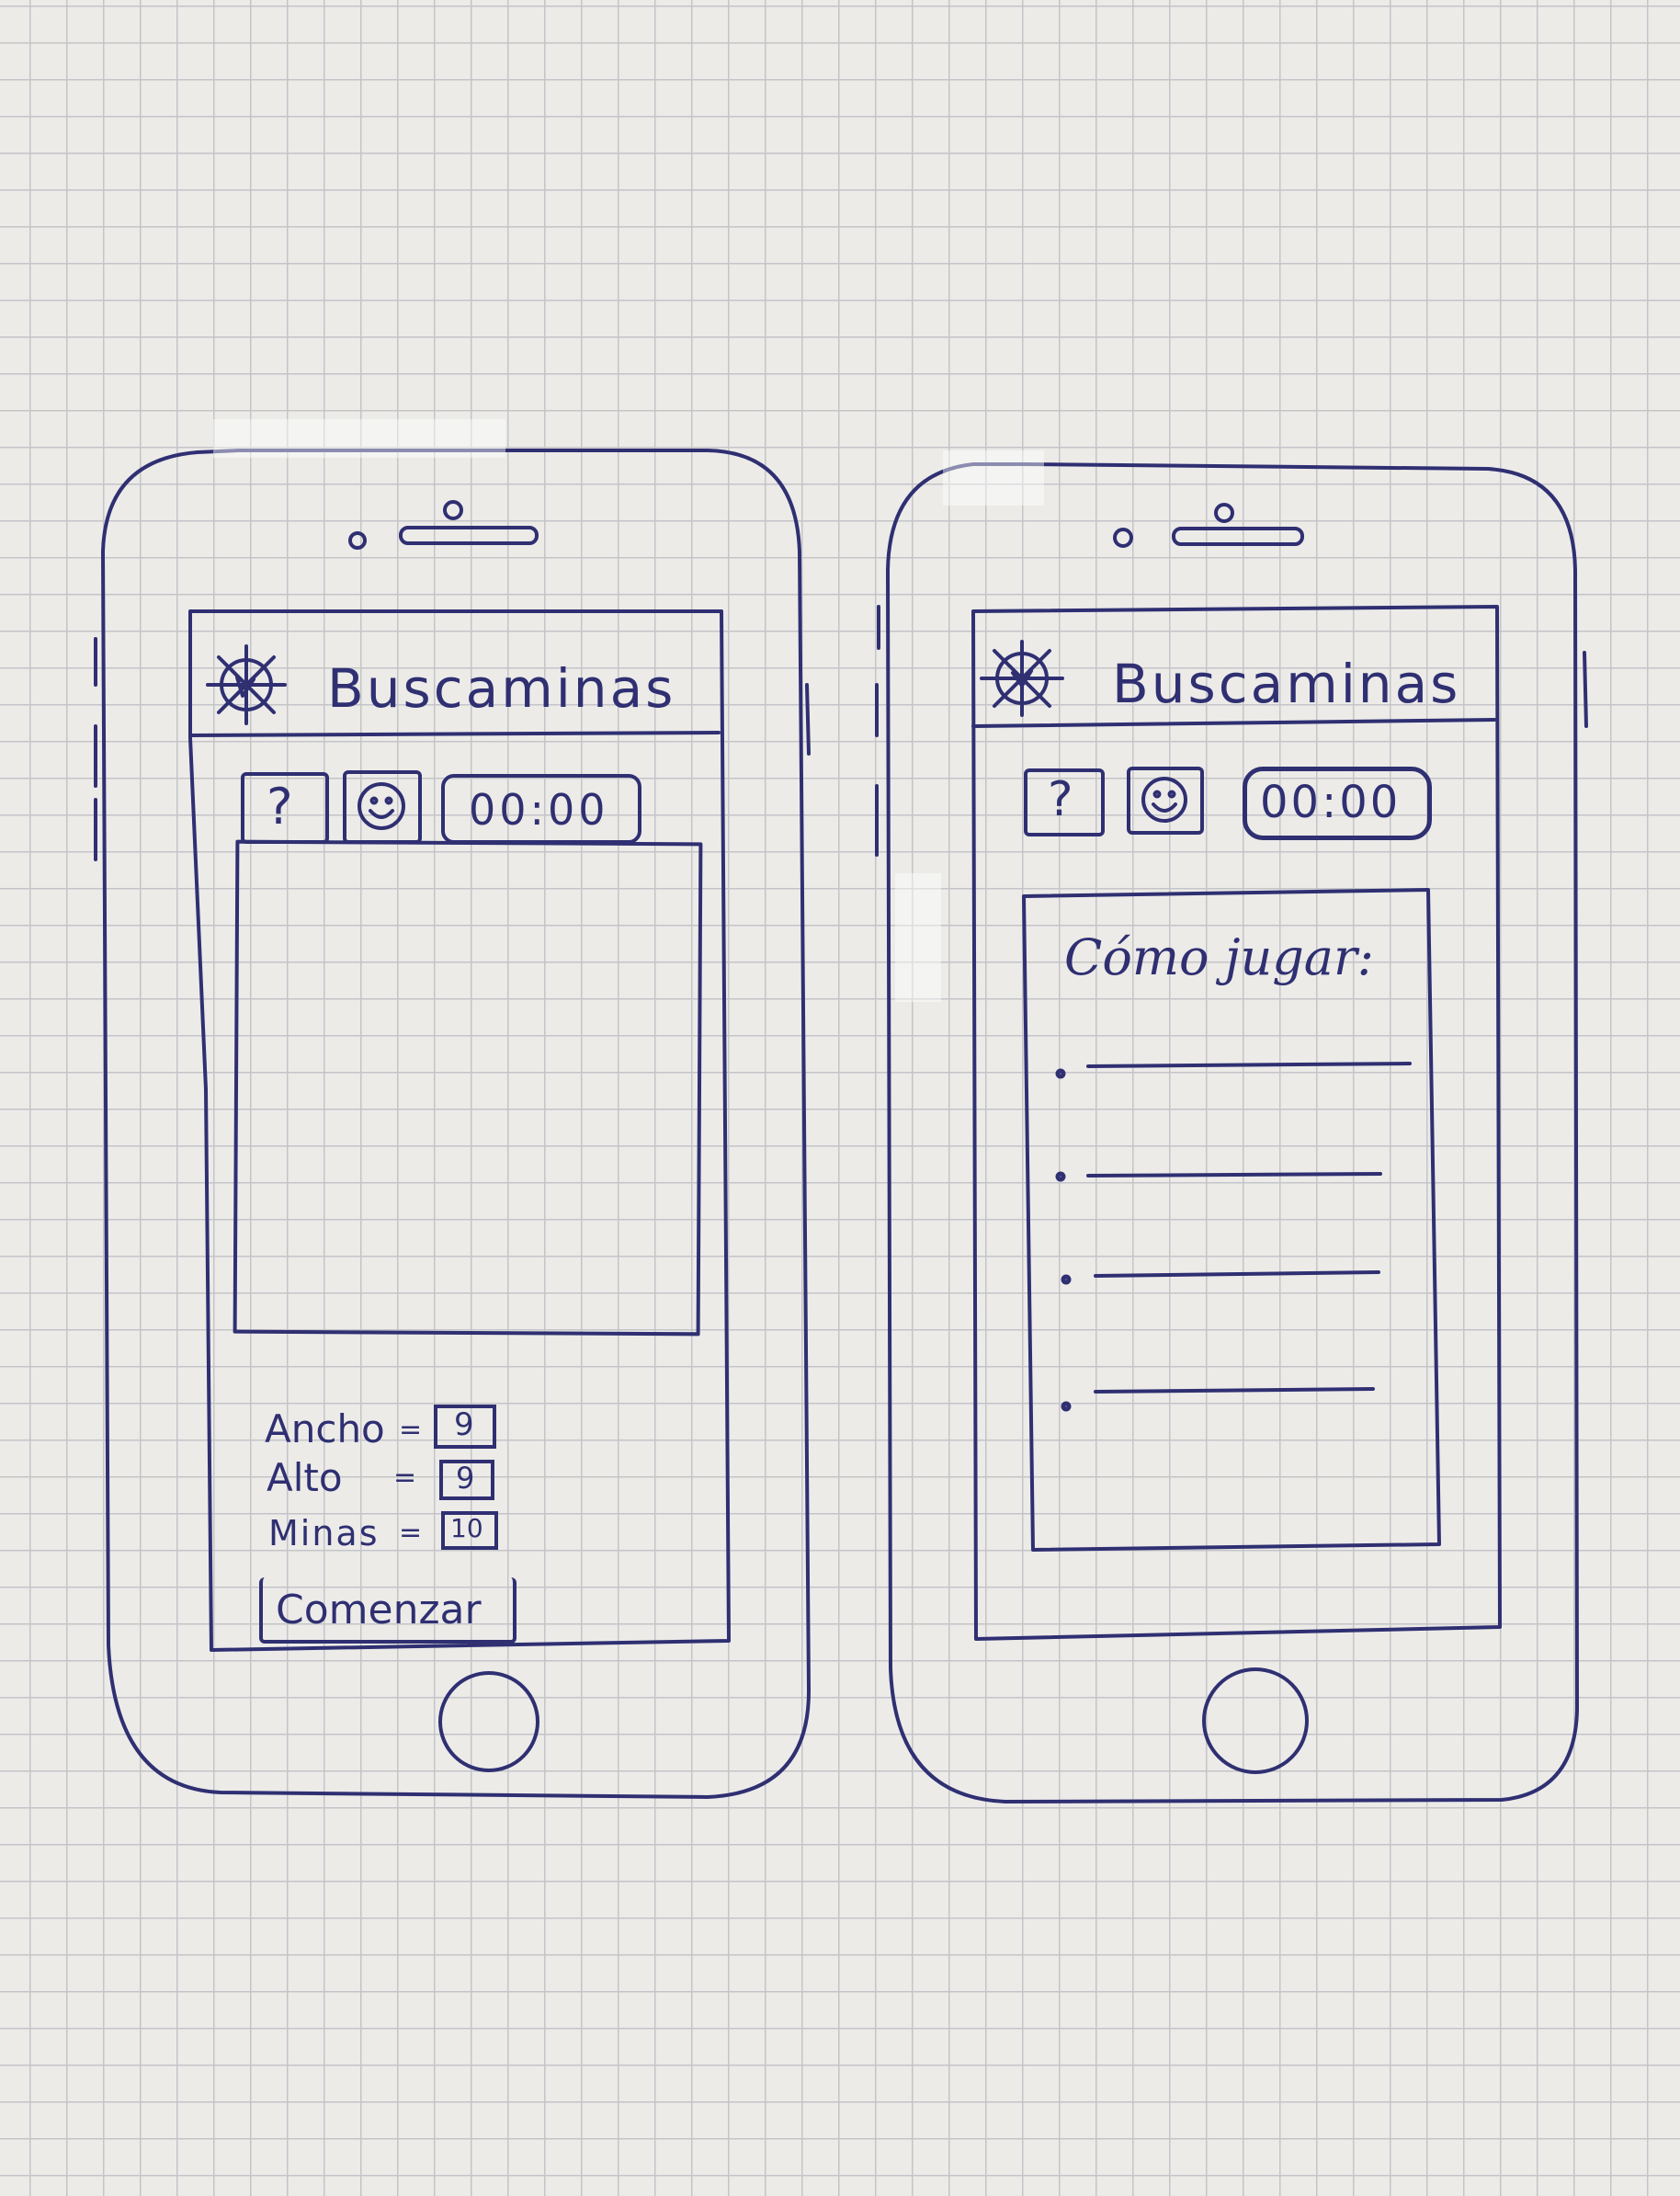 Image resolution: width=1680 pixels, height=2196 pixels. I want to click on width-label: Ancho, so click(325, 1428).